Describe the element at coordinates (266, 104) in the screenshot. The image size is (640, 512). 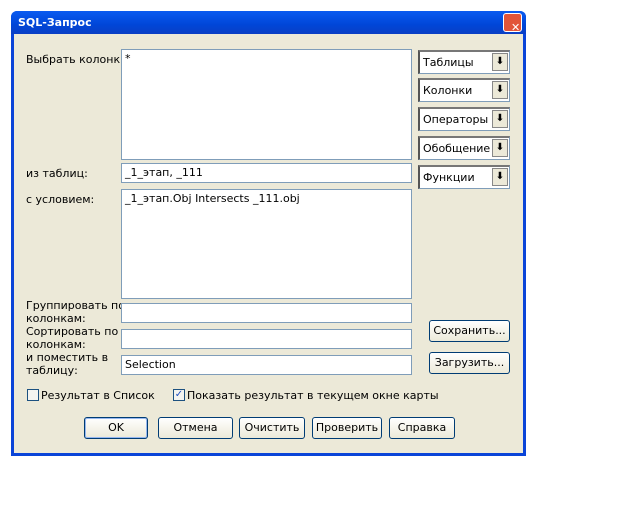
I see `select-columns-textarea: *` at that location.